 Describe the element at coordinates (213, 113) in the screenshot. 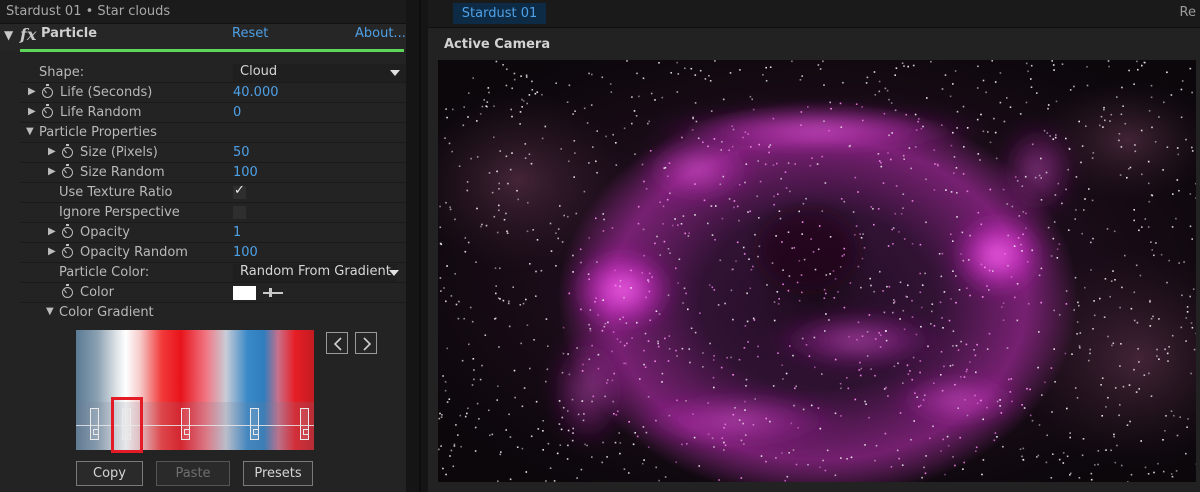

I see `property-life-random: ▶ Life Random 0` at that location.